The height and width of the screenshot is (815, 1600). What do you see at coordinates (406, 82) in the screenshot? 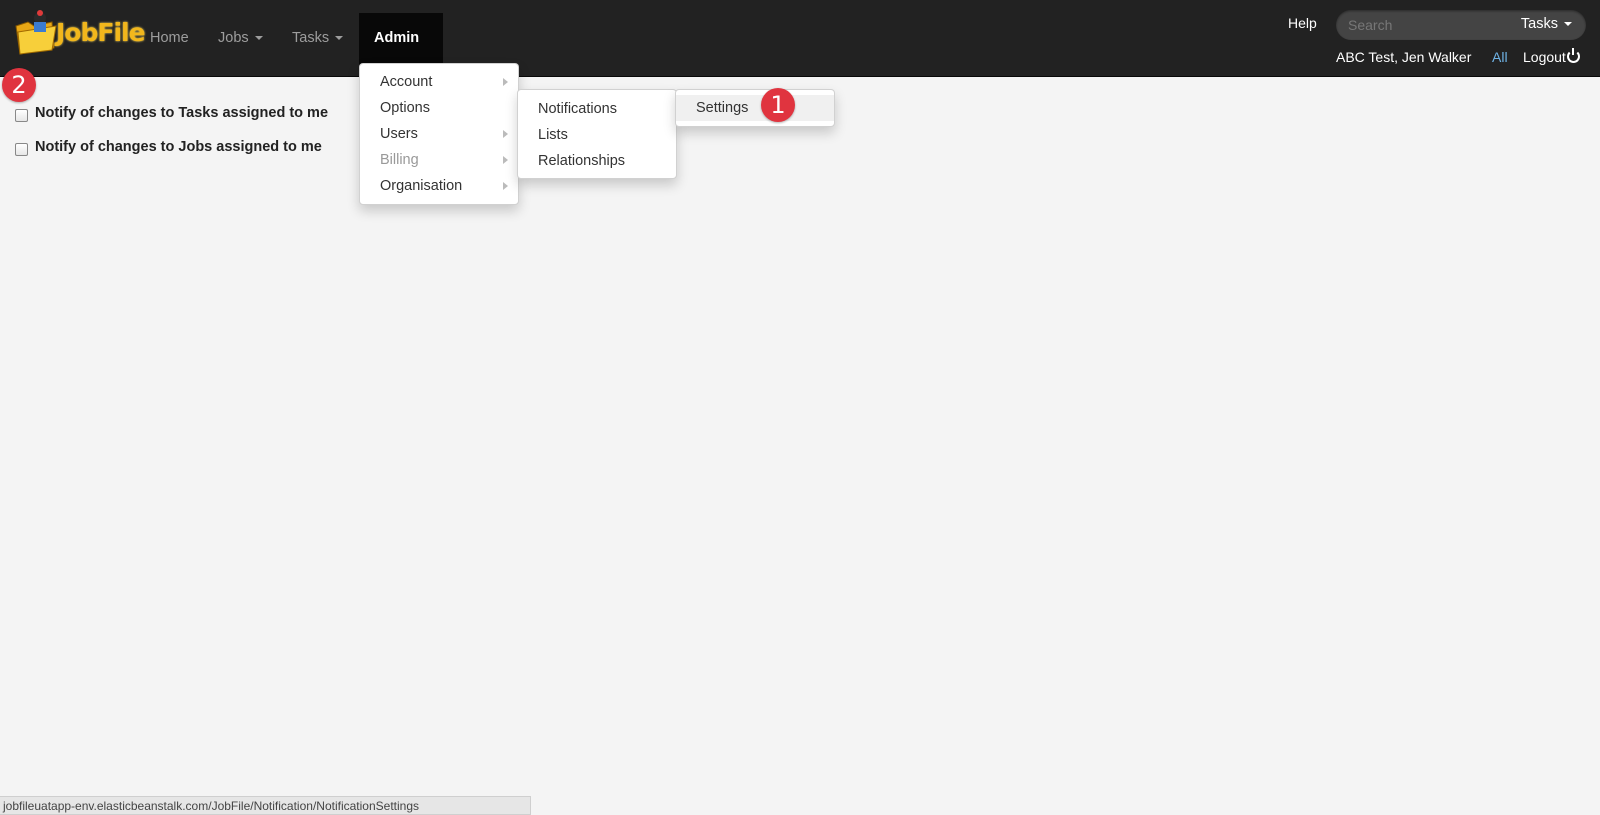
I see `menu-item-label: Account` at bounding box center [406, 82].